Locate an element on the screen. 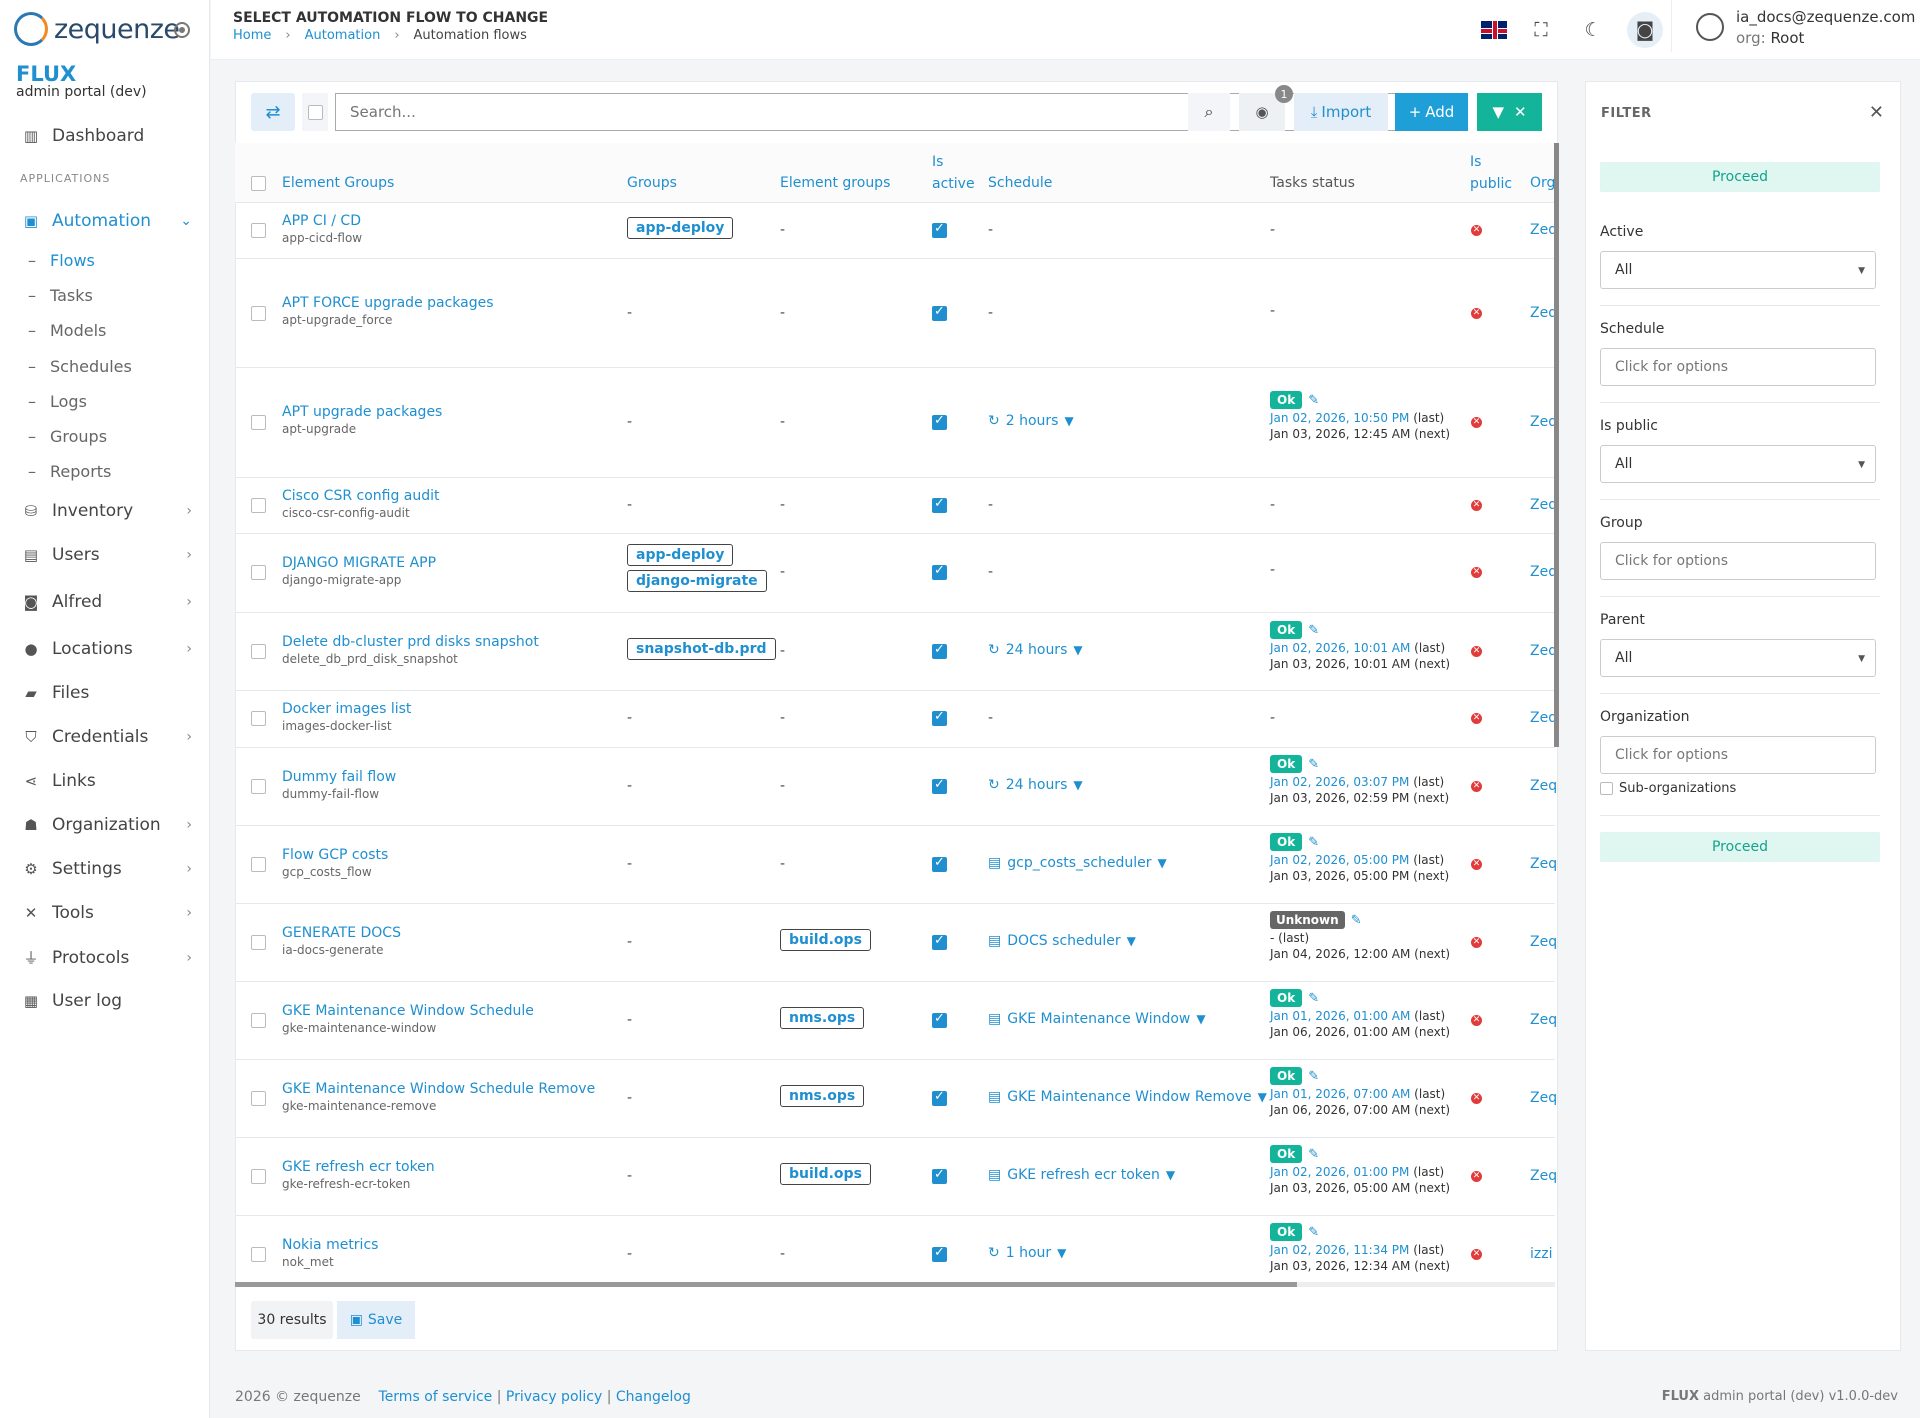 The image size is (1920, 1418). refresh-button: ⇄ is located at coordinates (273, 112).